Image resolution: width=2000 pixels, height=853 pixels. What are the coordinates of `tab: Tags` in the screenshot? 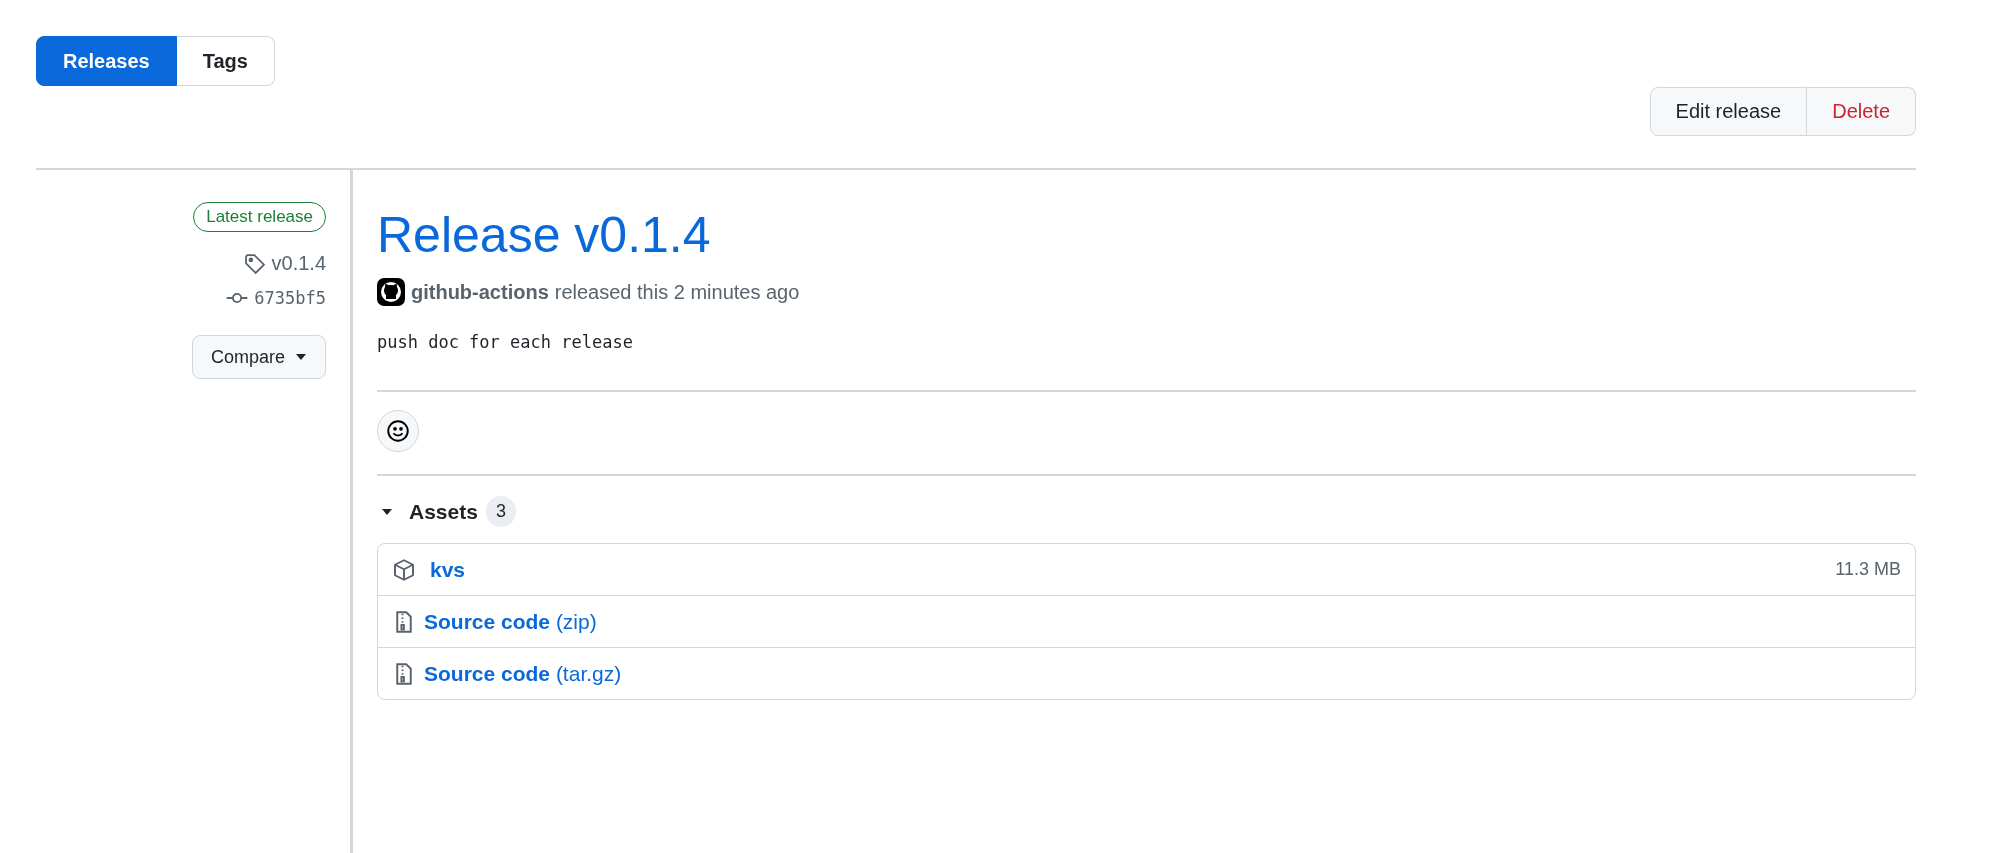 It's located at (225, 61).